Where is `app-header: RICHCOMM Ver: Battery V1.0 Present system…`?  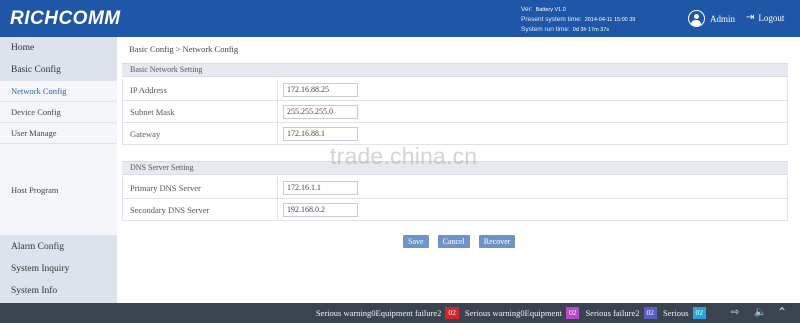 app-header: RICHCOMM Ver: Battery V1.0 Present system… is located at coordinates (400, 18).